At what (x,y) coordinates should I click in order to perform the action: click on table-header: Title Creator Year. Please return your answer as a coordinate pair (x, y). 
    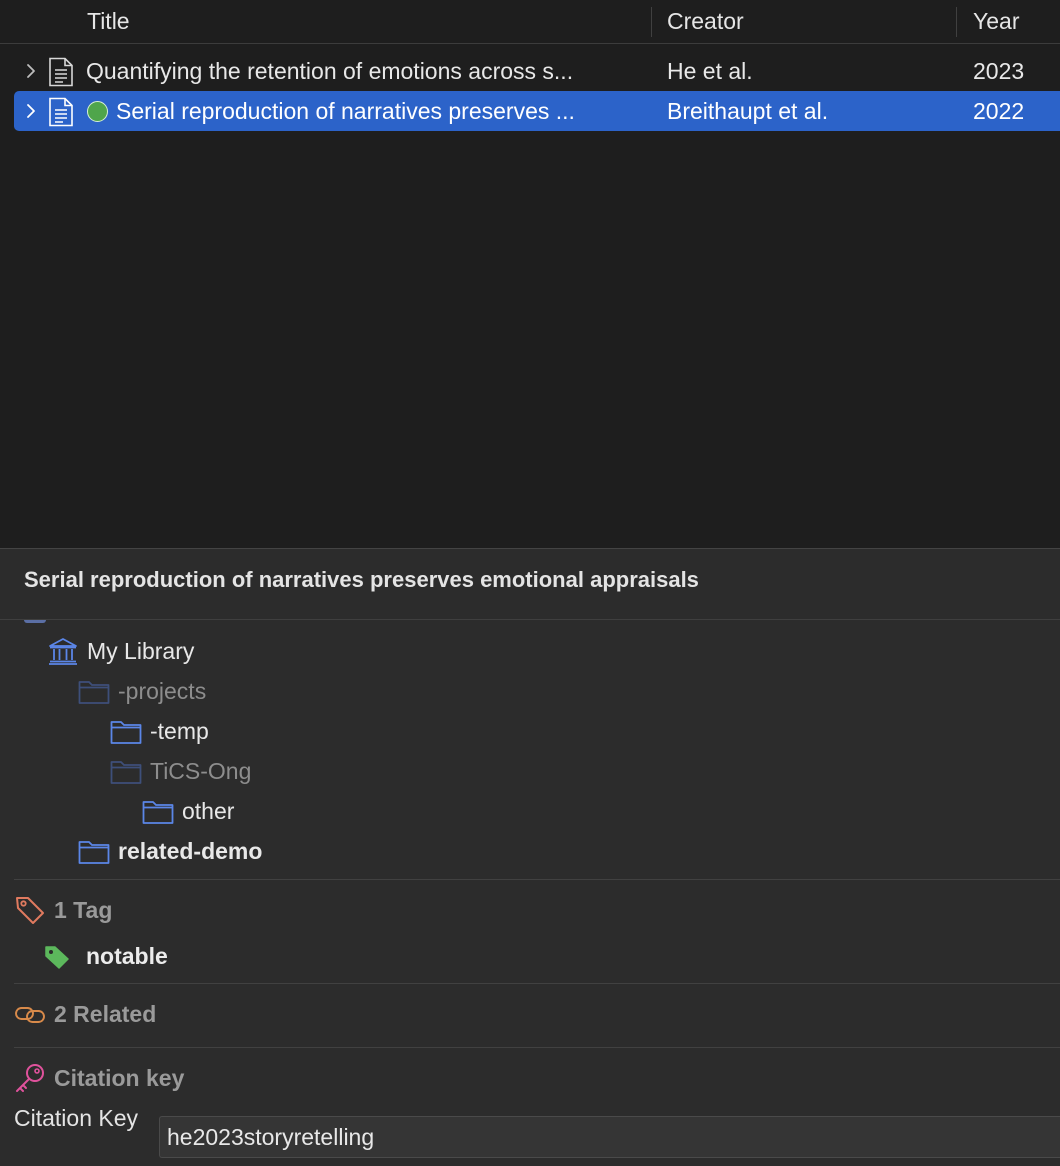
    Looking at the image, I should click on (530, 22).